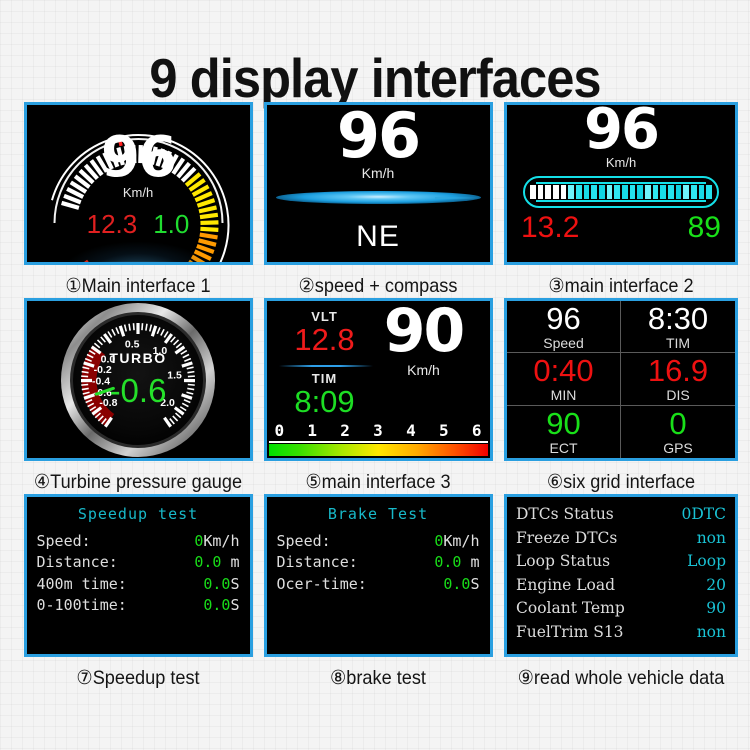  Describe the element at coordinates (563, 318) in the screenshot. I see `grid-cell-value: 96` at that location.